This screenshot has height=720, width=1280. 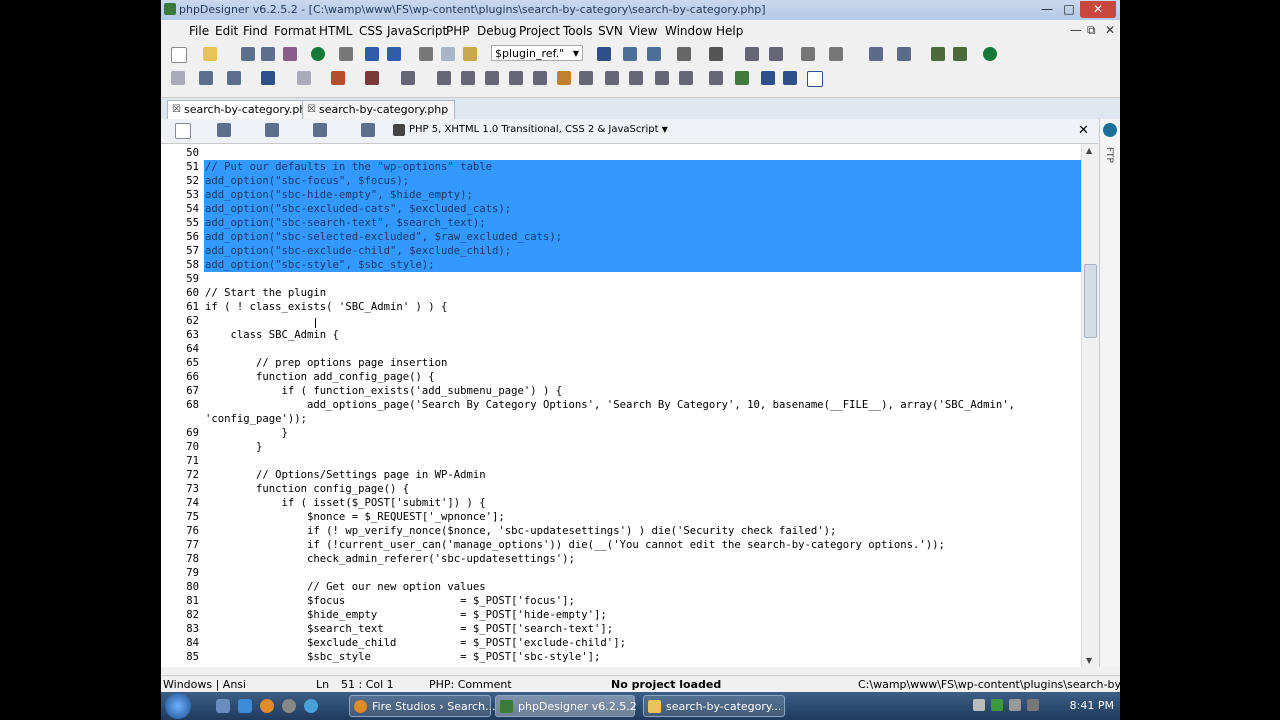 I want to click on cut-icon, so click(x=426, y=54).